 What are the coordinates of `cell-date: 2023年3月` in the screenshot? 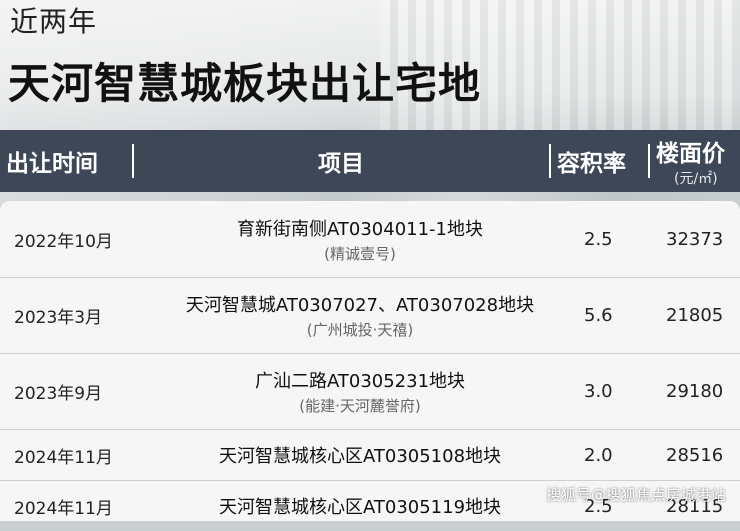 It's located at (58, 318).